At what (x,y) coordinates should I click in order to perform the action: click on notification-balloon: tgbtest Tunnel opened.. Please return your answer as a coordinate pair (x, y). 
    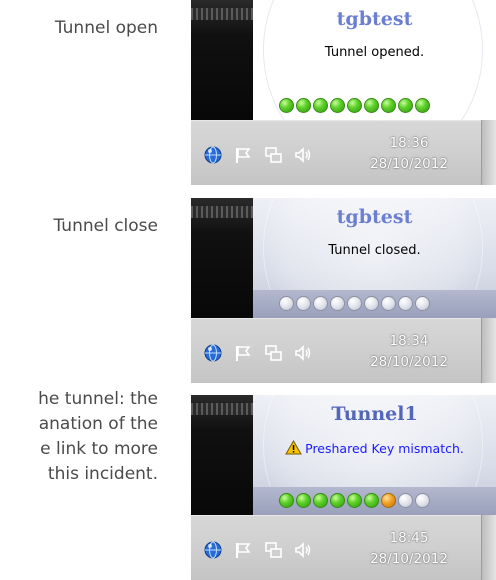
    Looking at the image, I should click on (374, 60).